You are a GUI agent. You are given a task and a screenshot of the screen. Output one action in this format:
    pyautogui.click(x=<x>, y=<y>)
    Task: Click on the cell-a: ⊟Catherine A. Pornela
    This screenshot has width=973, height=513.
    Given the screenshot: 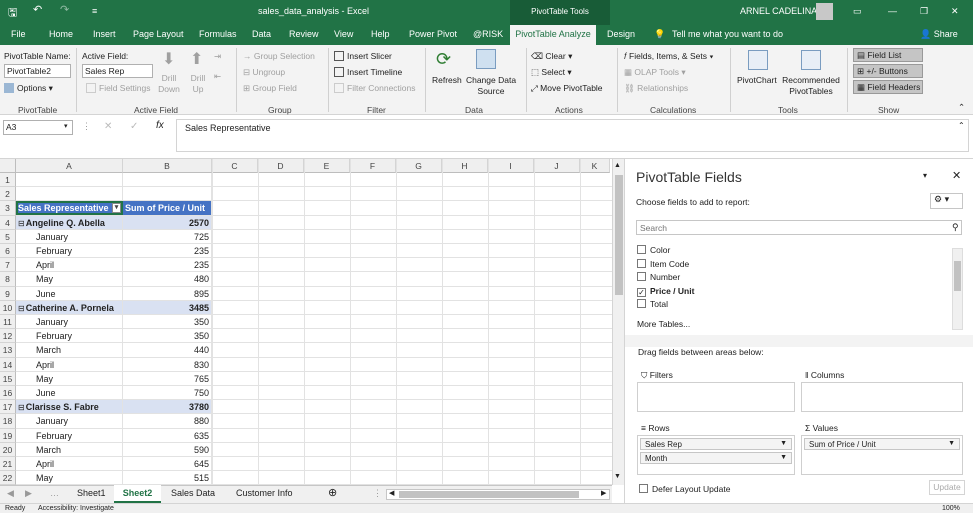 What is the action you would take?
    pyautogui.click(x=69, y=307)
    